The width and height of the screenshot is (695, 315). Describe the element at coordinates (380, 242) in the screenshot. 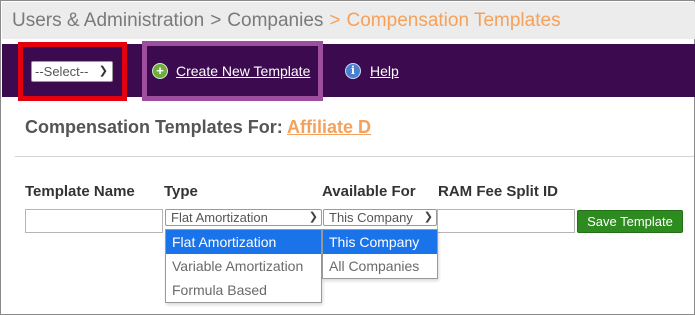

I see `available-option-this-company: This Company` at that location.